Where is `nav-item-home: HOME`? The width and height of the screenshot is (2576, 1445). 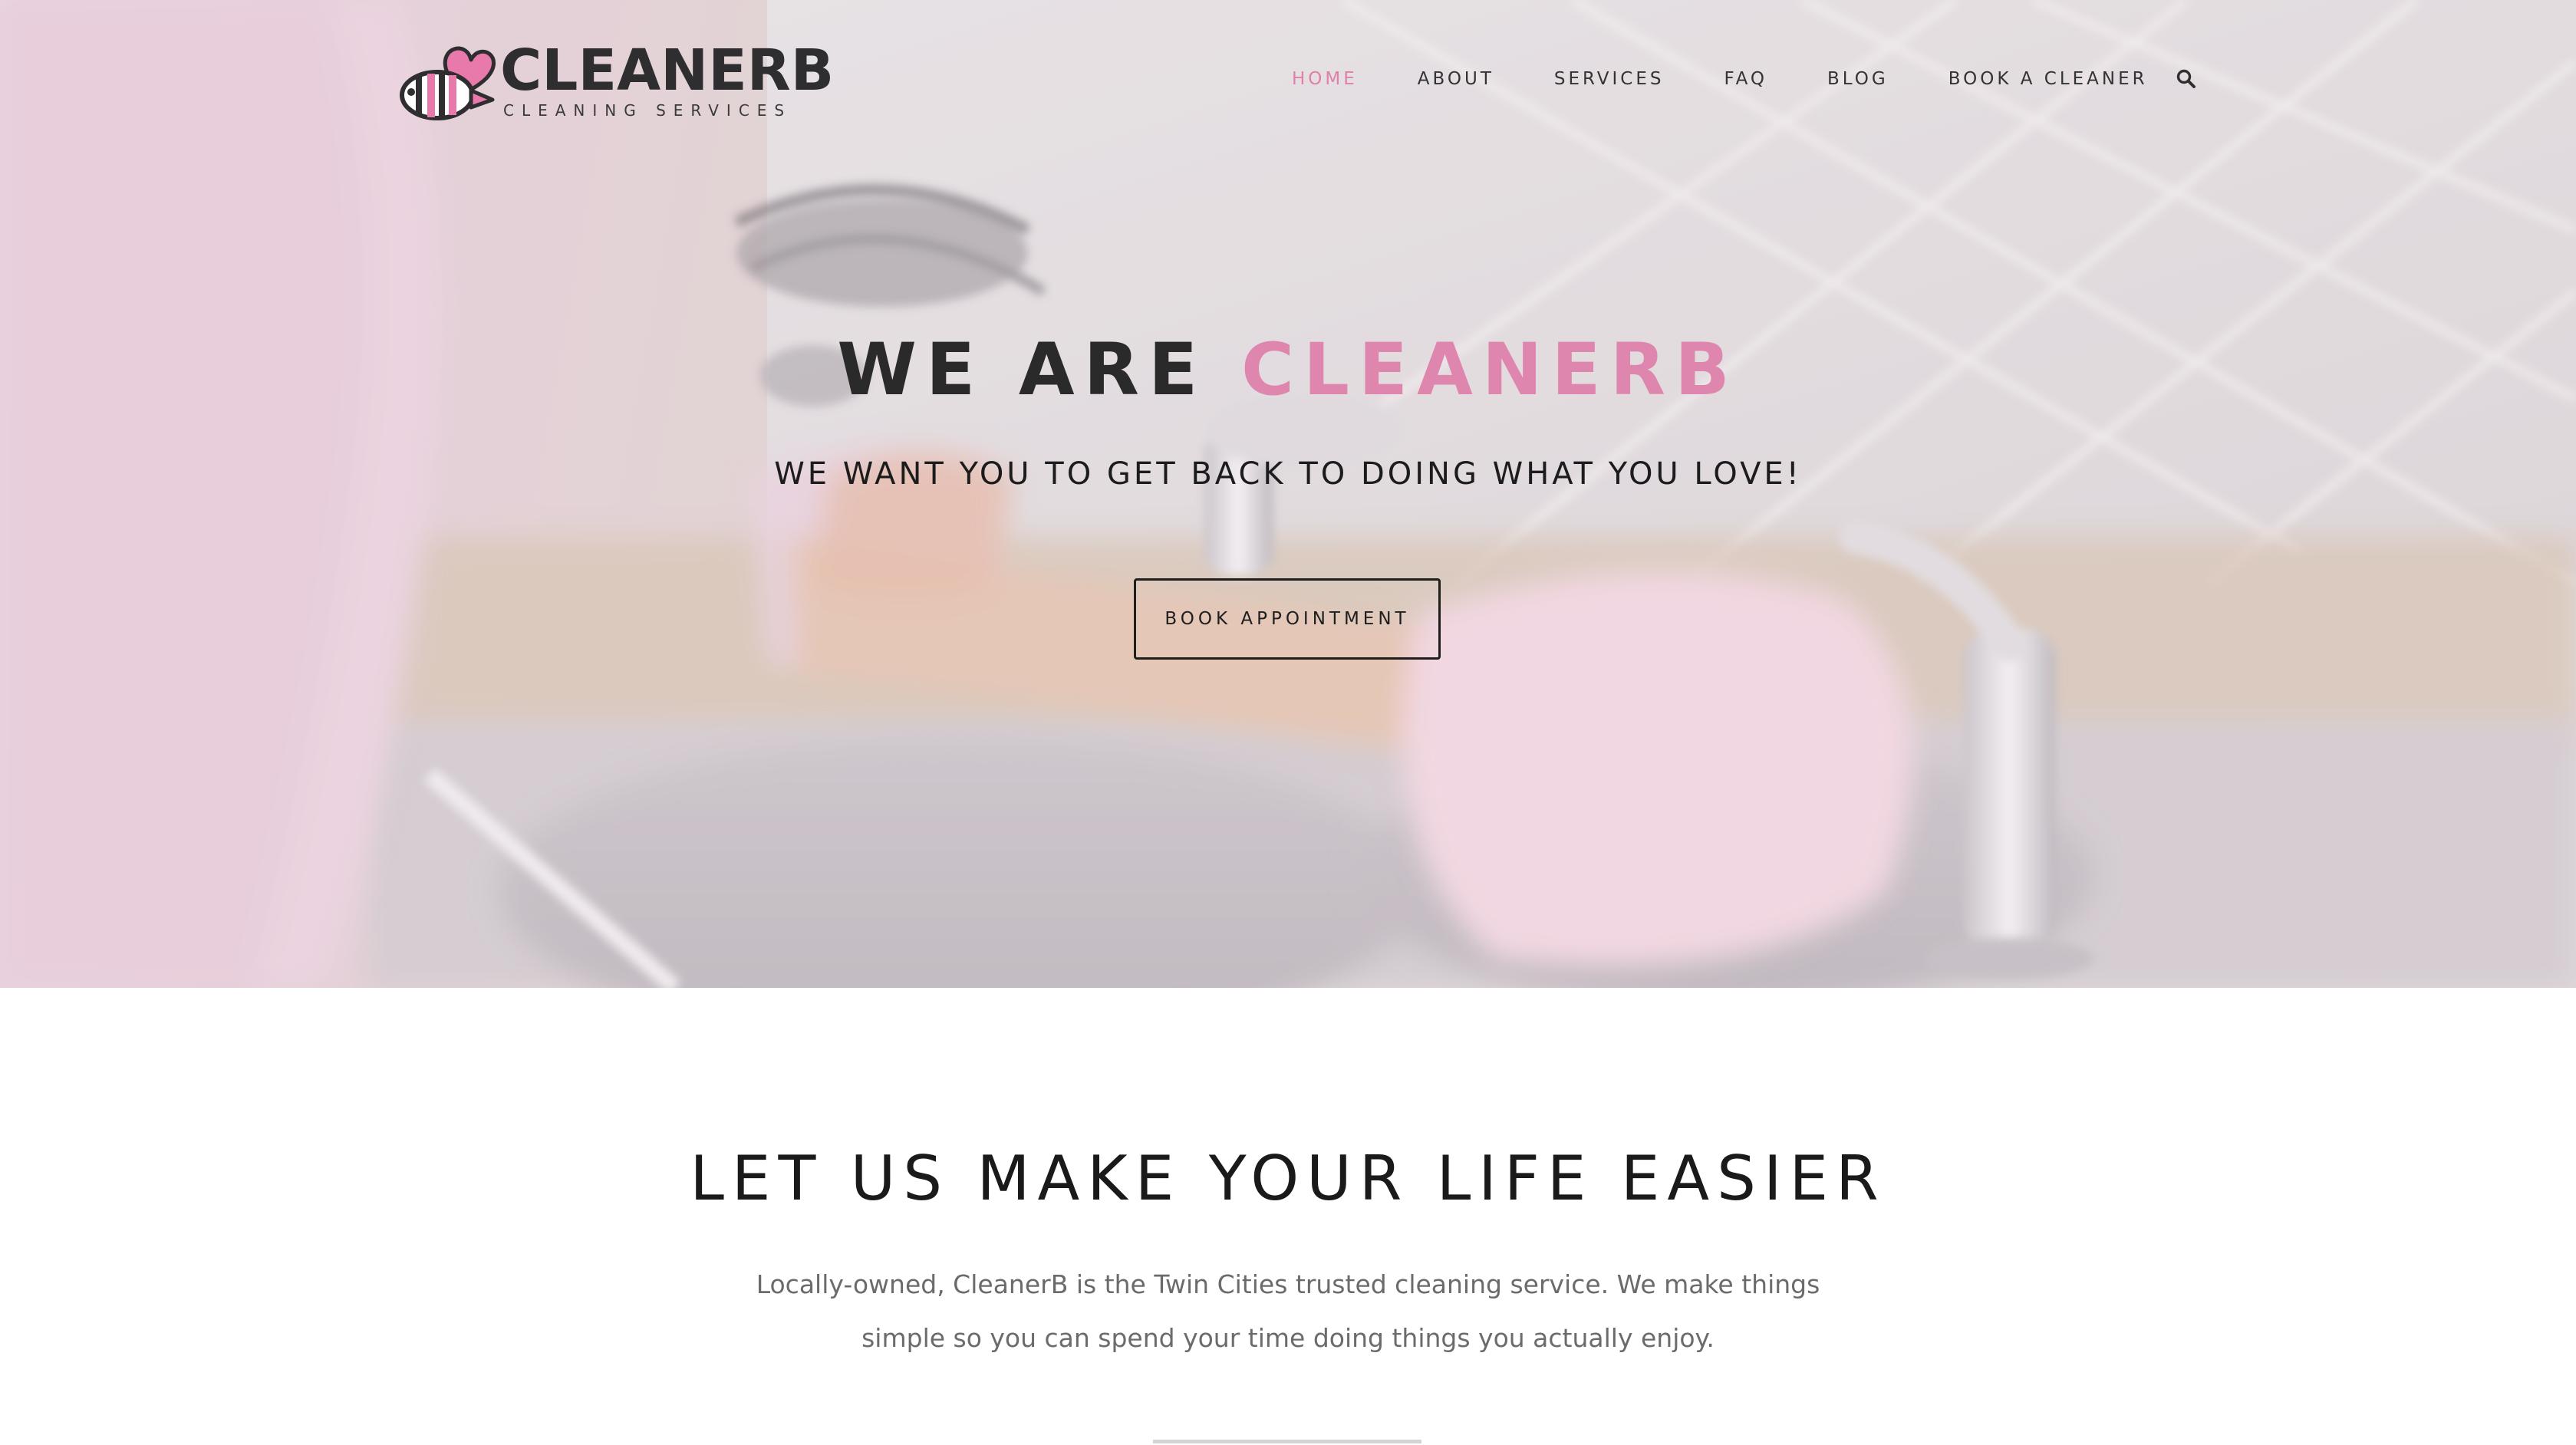 nav-item-home: HOME is located at coordinates (1325, 79).